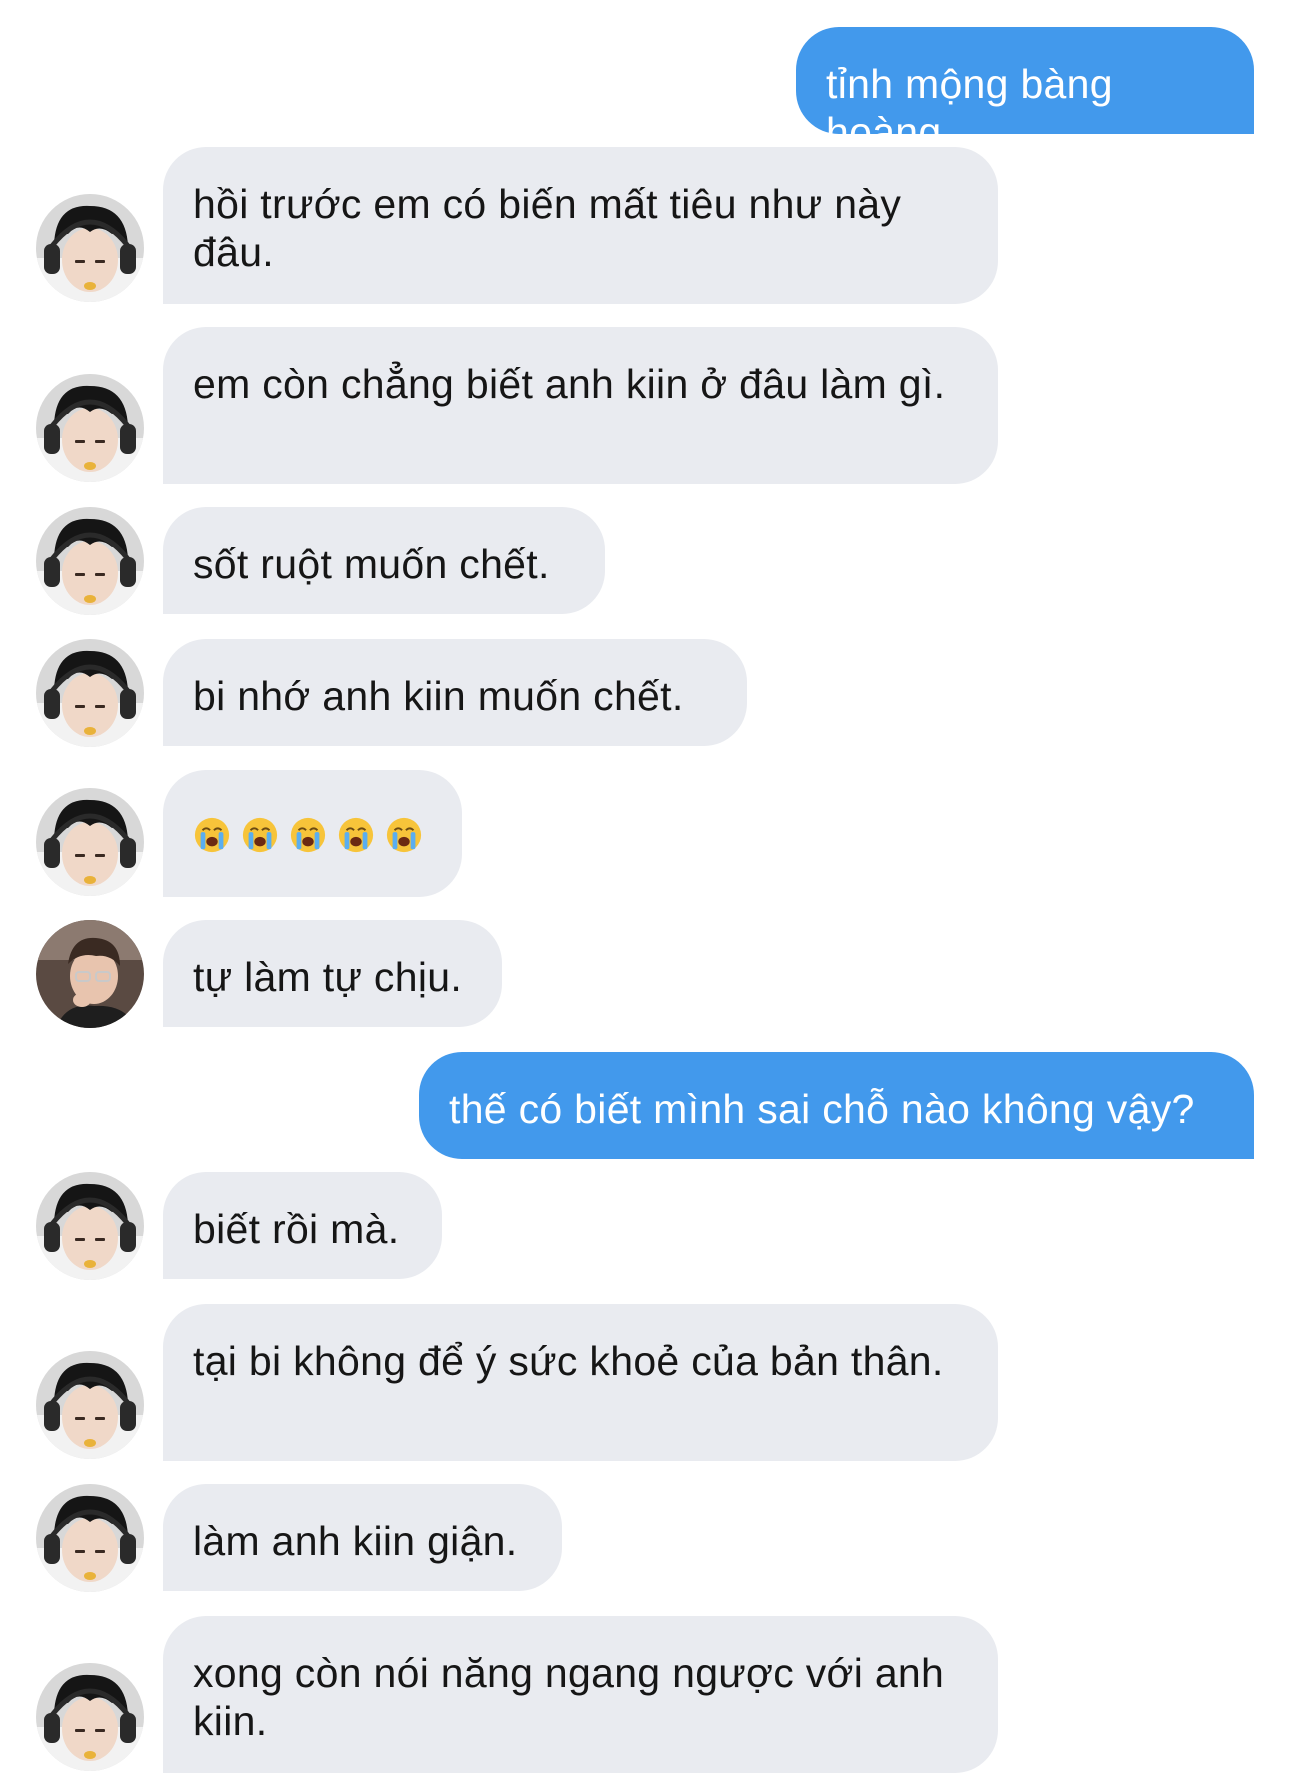  I want to click on message-text: bi nhớ anh kiin muốn chết., so click(438, 696).